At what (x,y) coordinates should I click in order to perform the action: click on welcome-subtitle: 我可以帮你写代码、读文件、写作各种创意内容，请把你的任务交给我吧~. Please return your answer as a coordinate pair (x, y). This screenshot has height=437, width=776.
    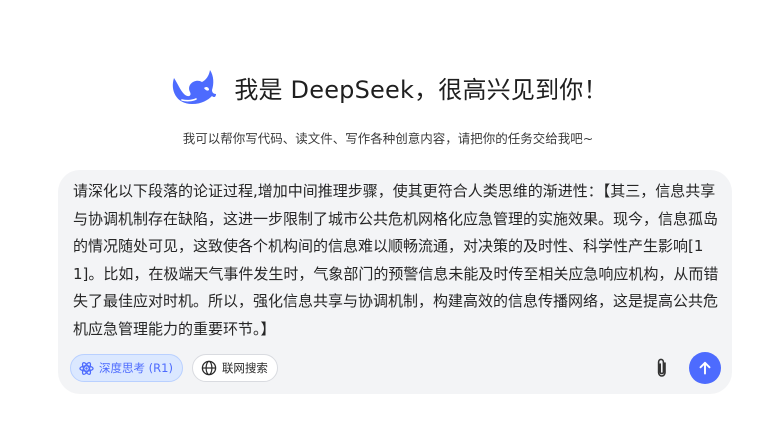
    Looking at the image, I should click on (388, 138).